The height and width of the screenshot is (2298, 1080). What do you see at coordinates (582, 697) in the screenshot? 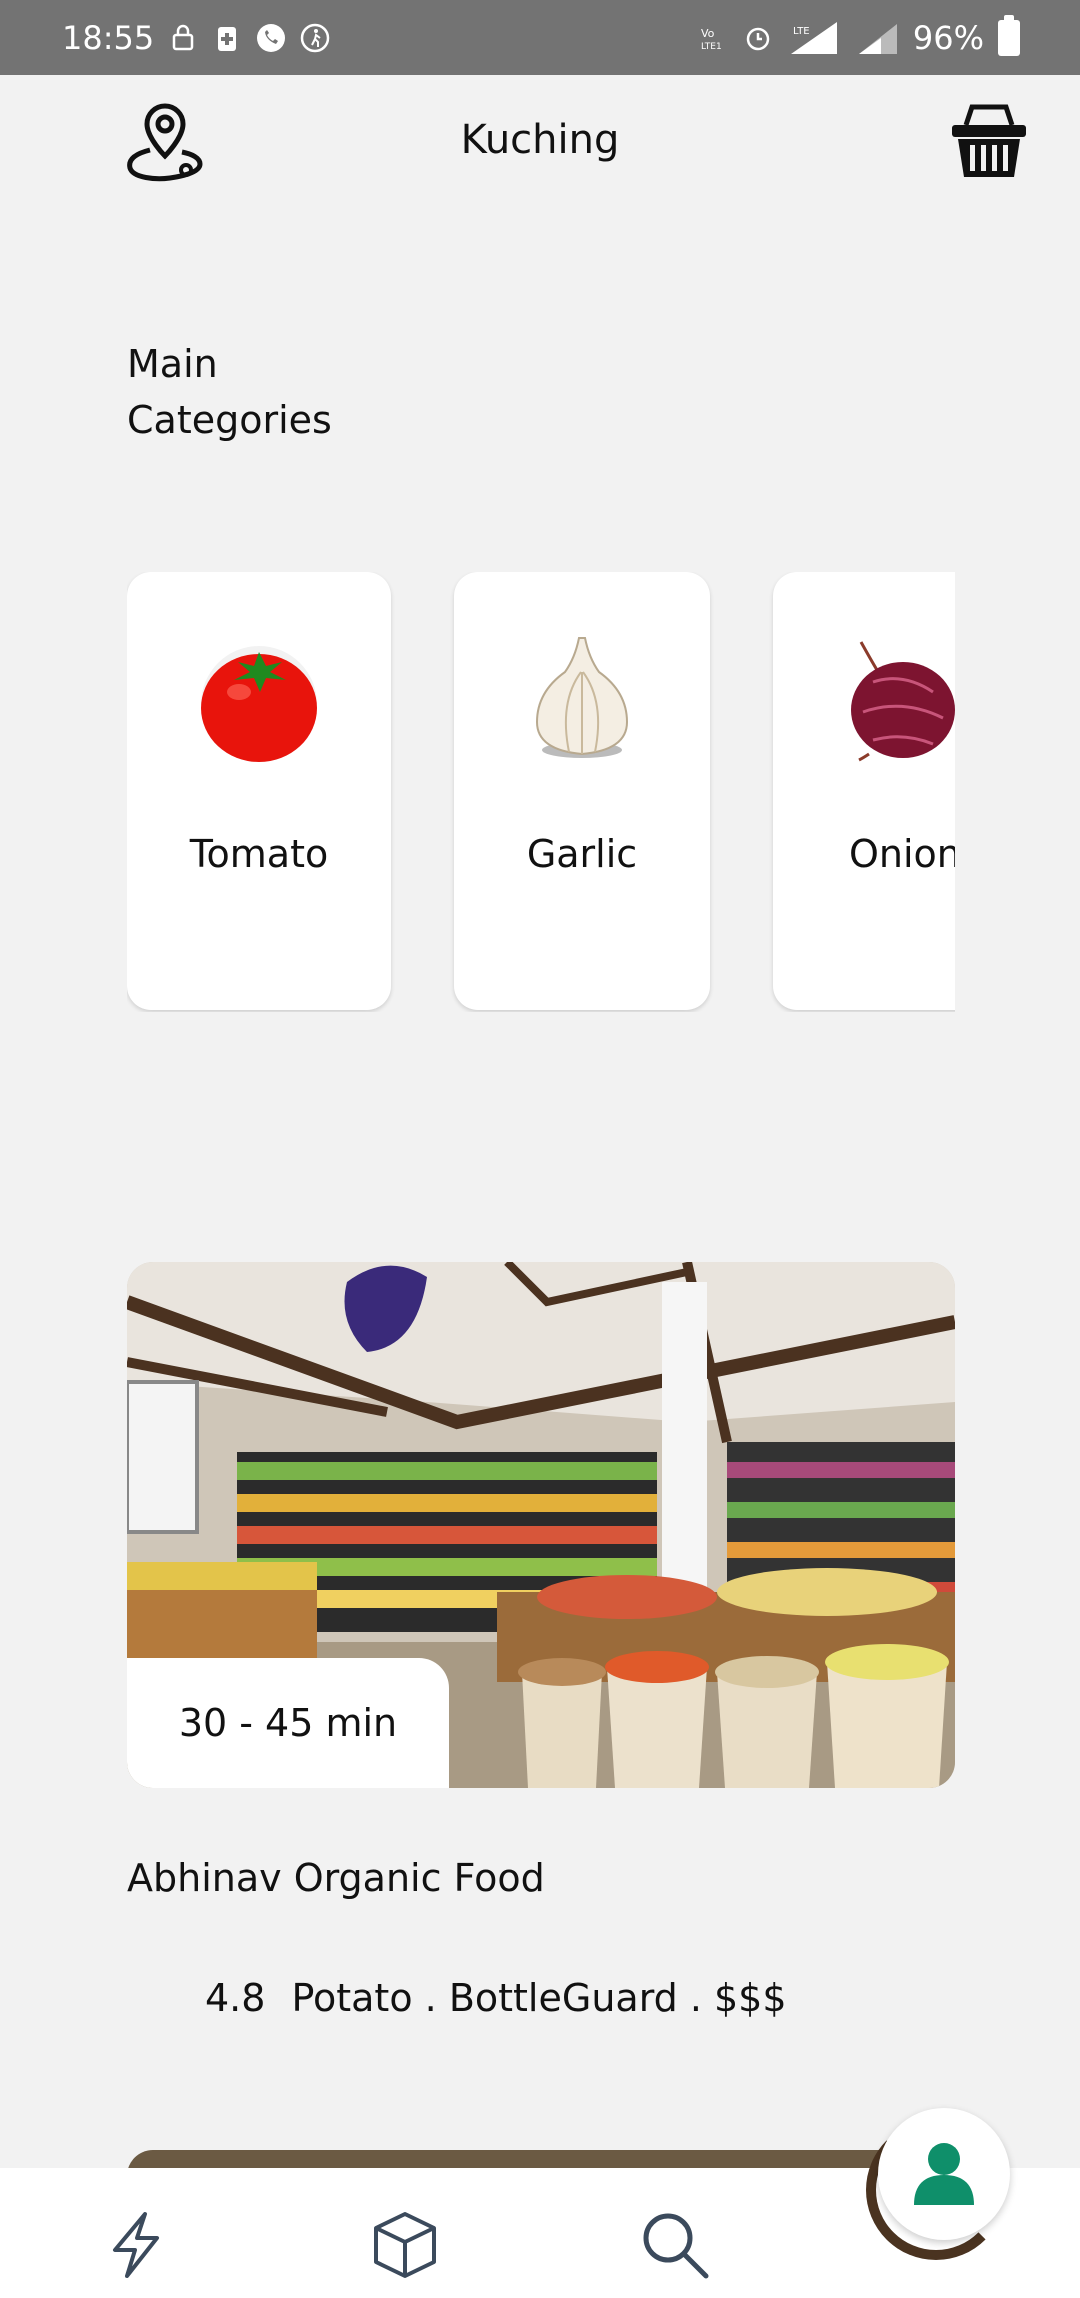
I see `garlic-image` at bounding box center [582, 697].